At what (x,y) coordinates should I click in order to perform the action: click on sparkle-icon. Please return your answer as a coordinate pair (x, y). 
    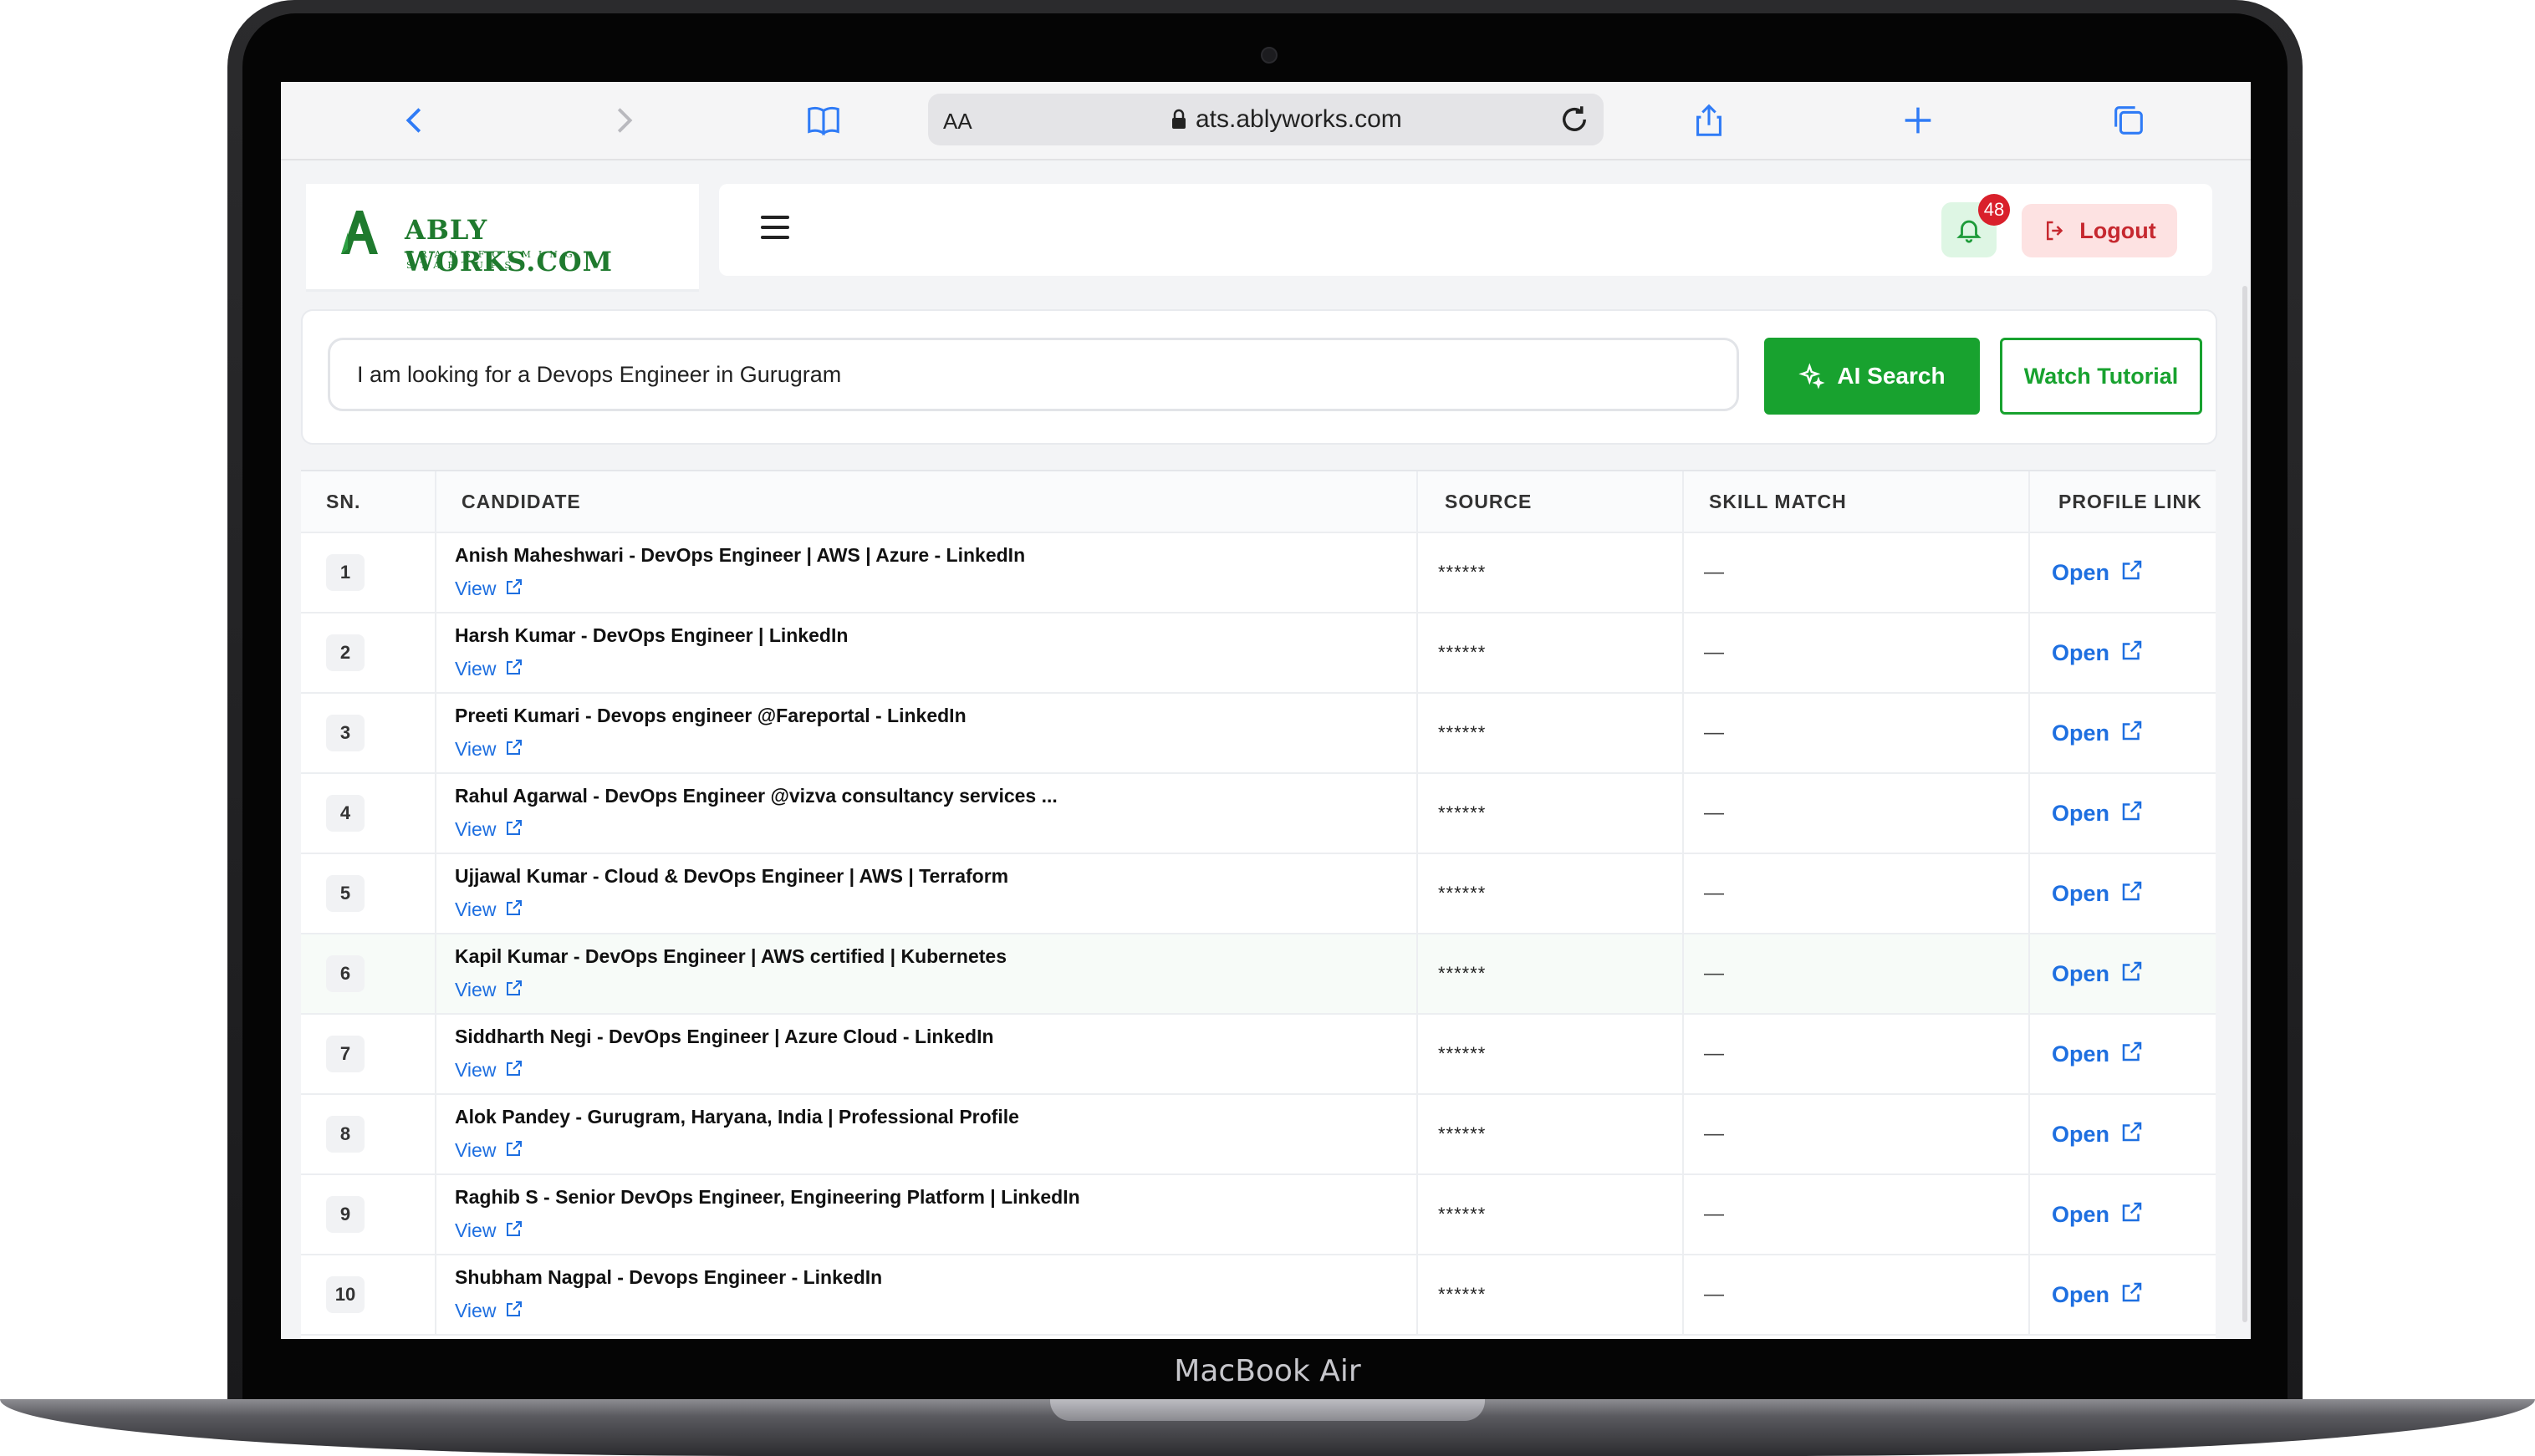
    Looking at the image, I should click on (1811, 376).